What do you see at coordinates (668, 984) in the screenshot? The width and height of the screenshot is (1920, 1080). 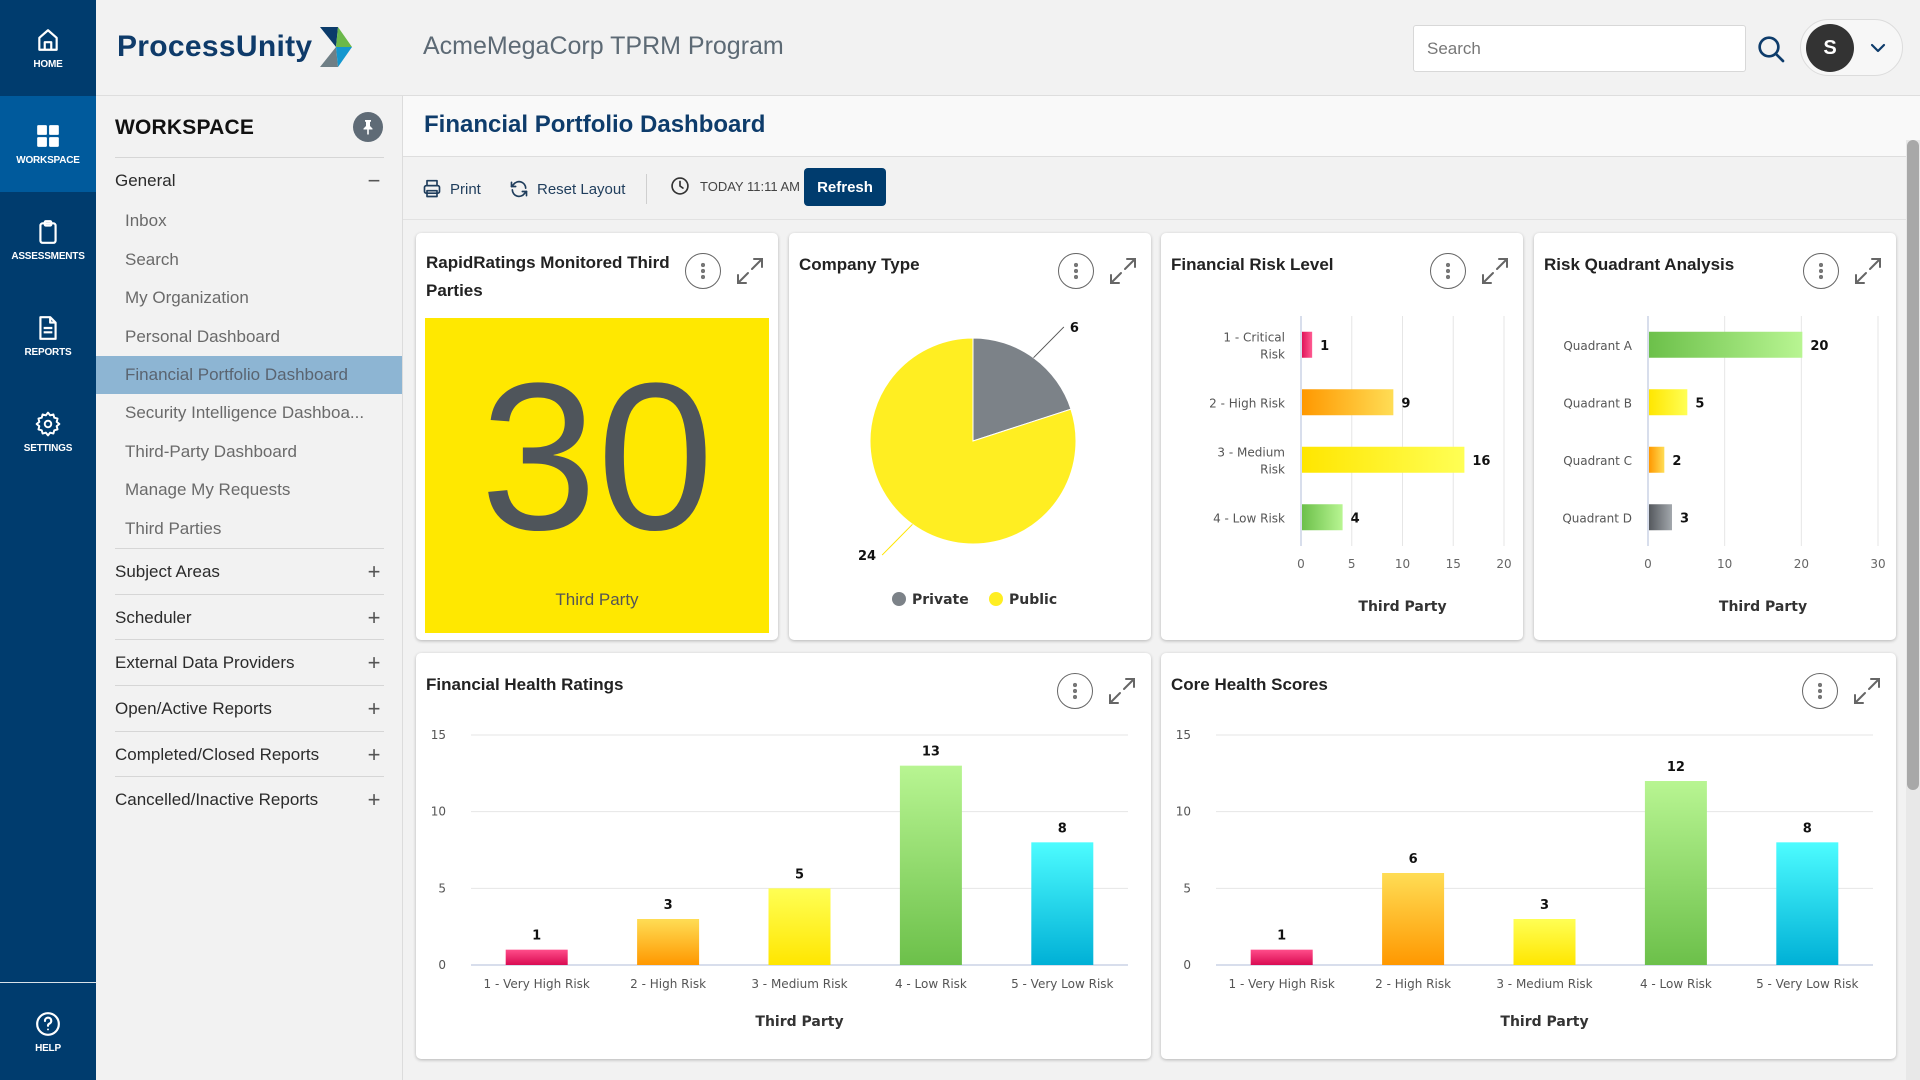 I see `x-category-label: 2 - High Risk` at bounding box center [668, 984].